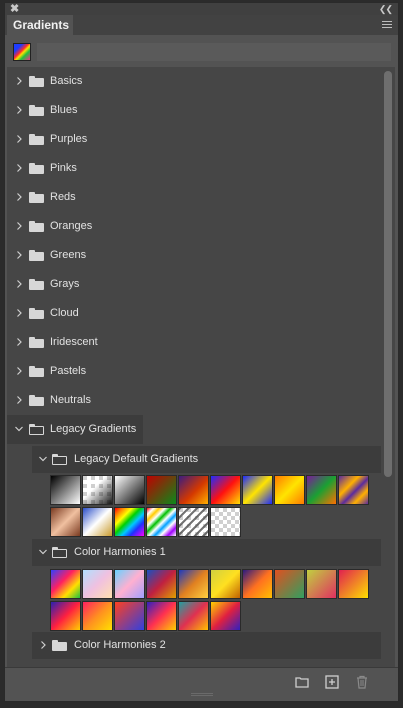  I want to click on subfolder-row: Color Harmonies 1, so click(206, 552).